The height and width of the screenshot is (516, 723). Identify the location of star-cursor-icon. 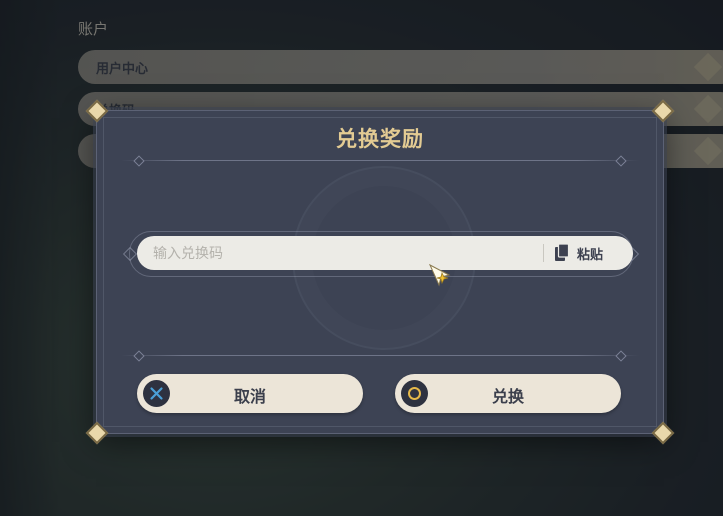
(439, 275).